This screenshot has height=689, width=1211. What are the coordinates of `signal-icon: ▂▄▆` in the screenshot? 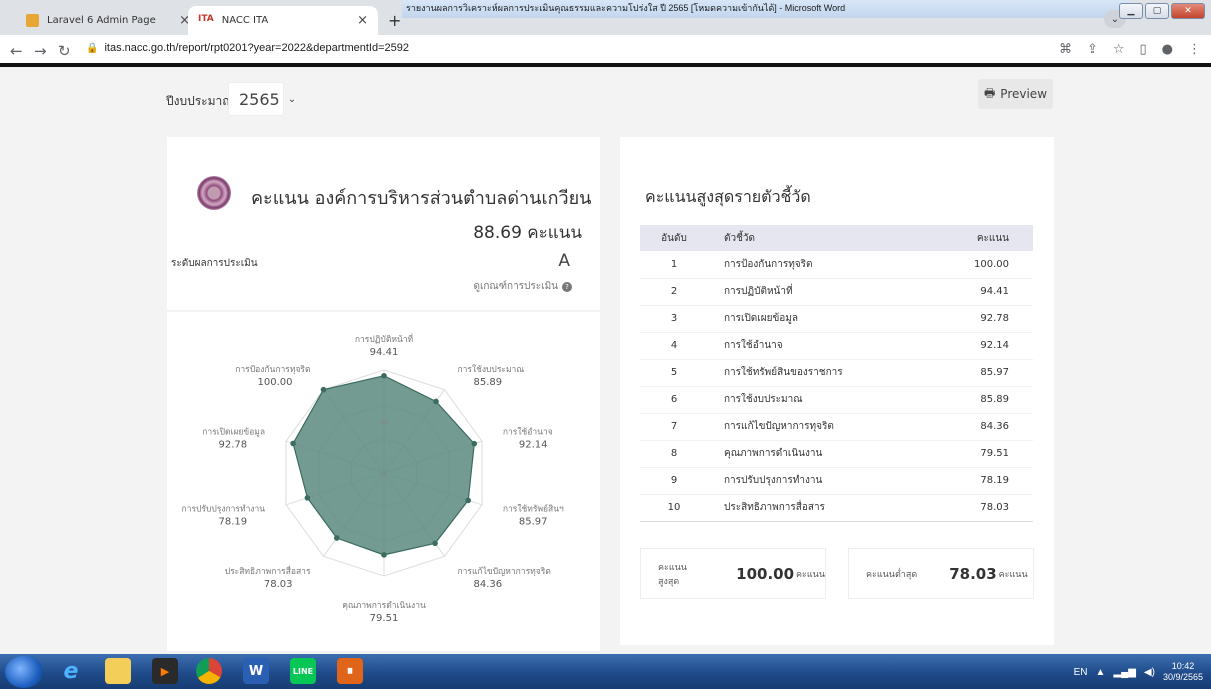 It's located at (1124, 672).